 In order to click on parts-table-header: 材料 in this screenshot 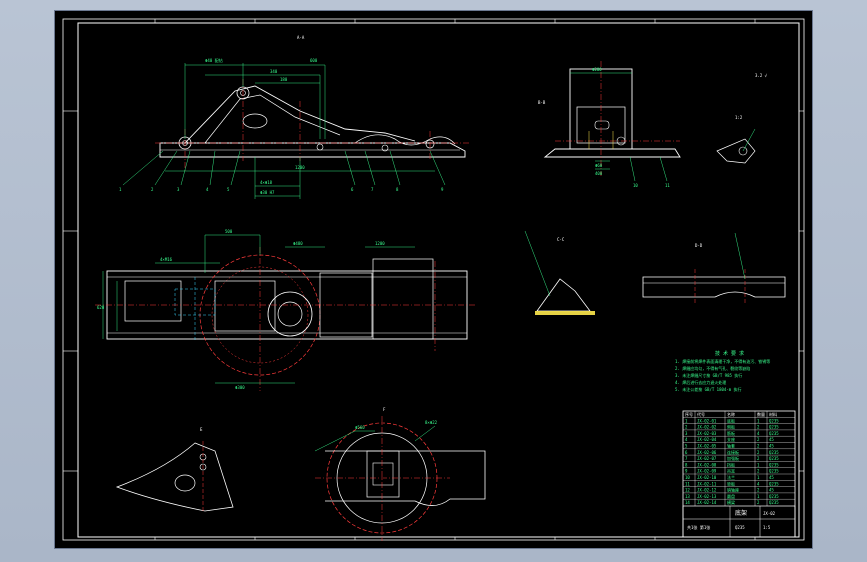, I will do `click(773, 414)`.